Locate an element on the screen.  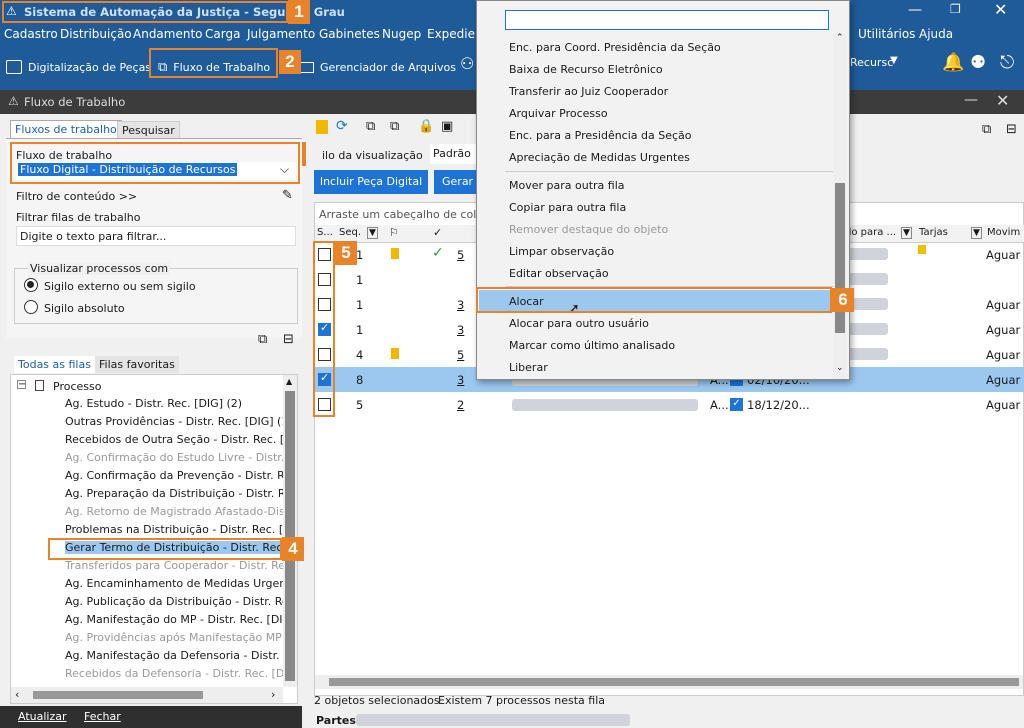
minimize-icon: — is located at coordinates (915, 10).